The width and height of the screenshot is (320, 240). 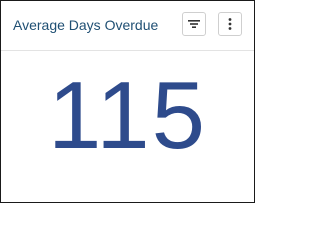 I want to click on more-options-button, so click(x=230, y=24).